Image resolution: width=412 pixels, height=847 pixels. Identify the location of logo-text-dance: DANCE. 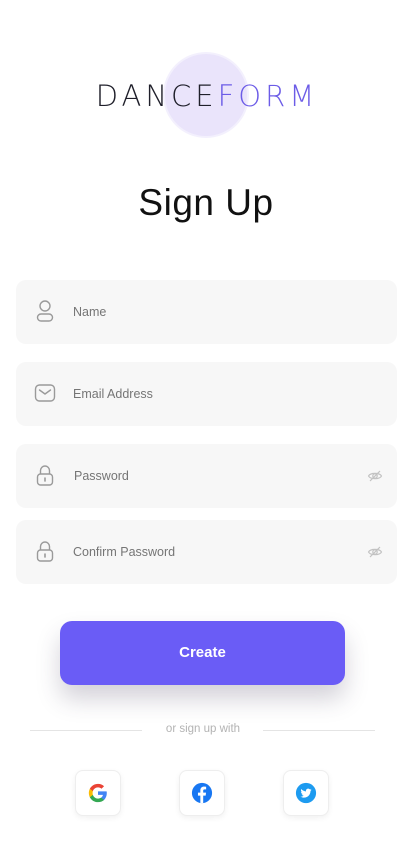
(156, 96).